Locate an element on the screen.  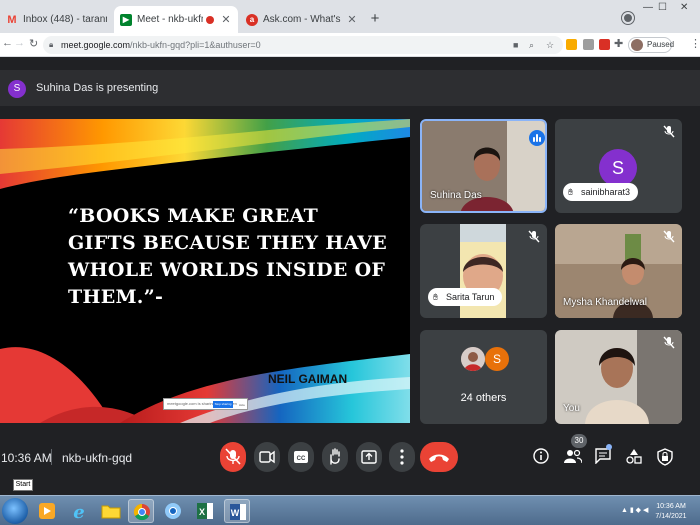
chrome-canary-icon is located at coordinates (173, 511).